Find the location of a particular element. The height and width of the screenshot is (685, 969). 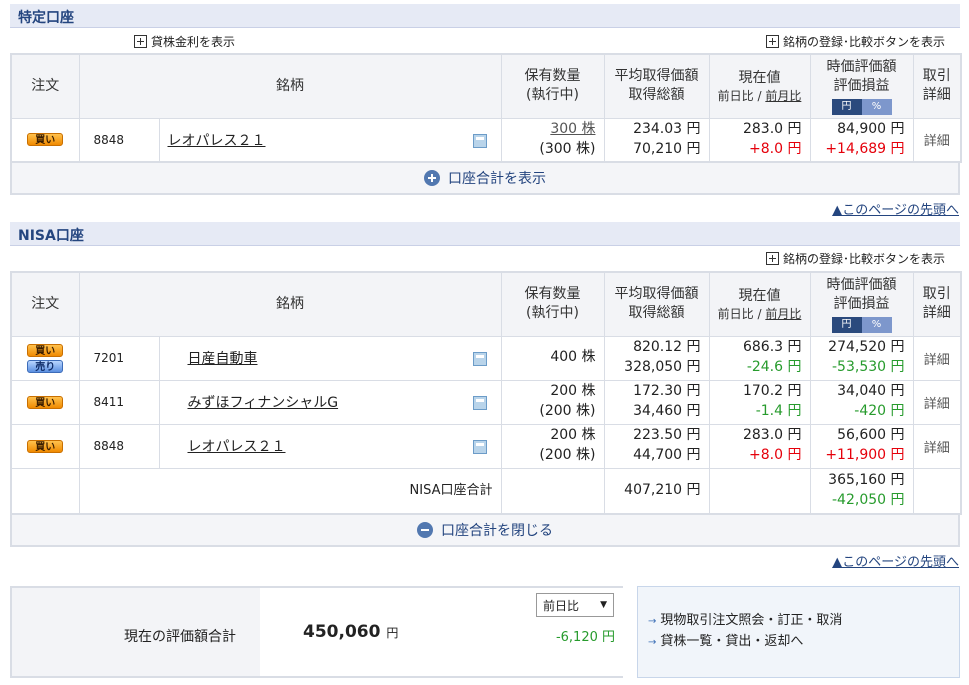

stock-name-link: みずほフィナンシャルG is located at coordinates (263, 403).